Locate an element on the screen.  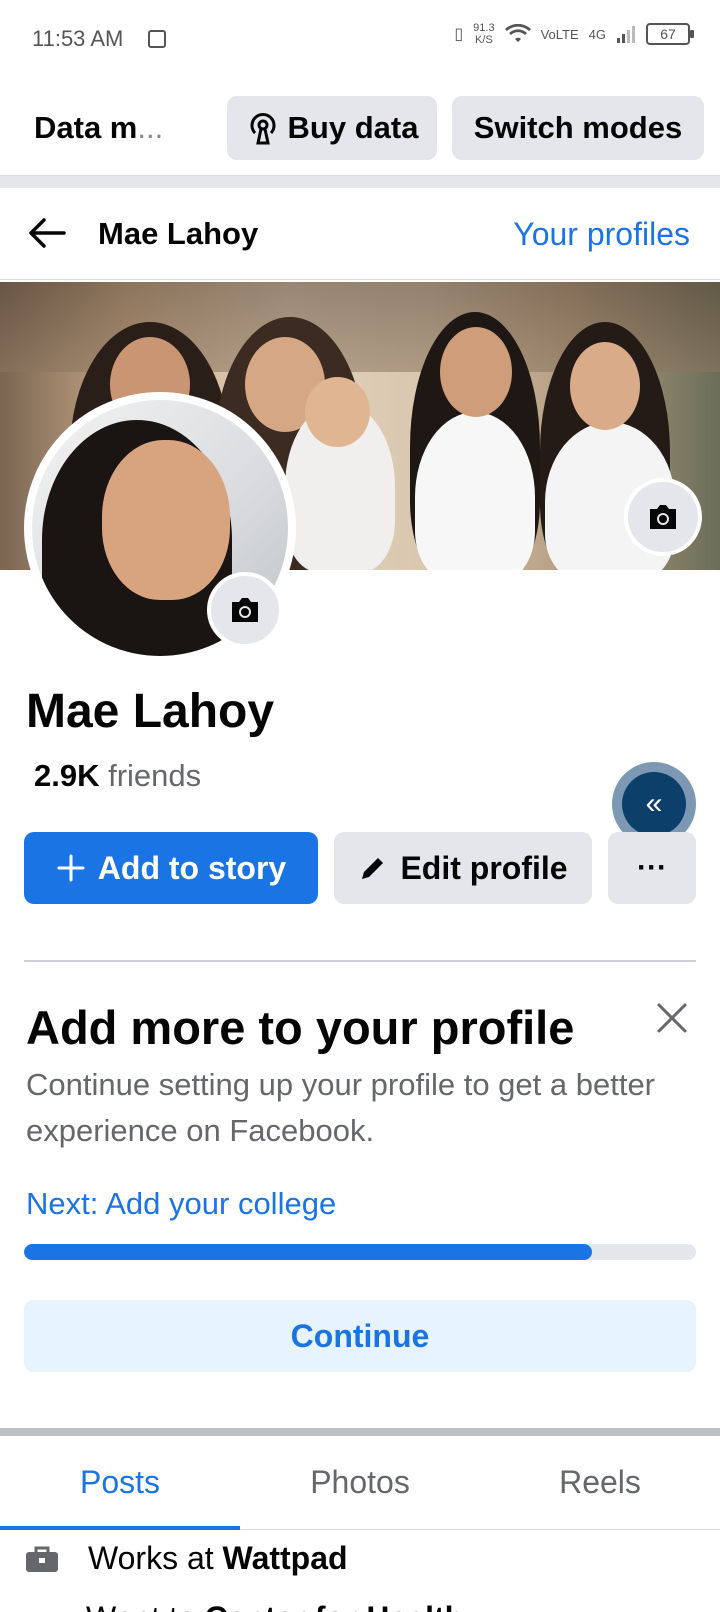
vibrate-icon: ▯ is located at coordinates (459, 34).